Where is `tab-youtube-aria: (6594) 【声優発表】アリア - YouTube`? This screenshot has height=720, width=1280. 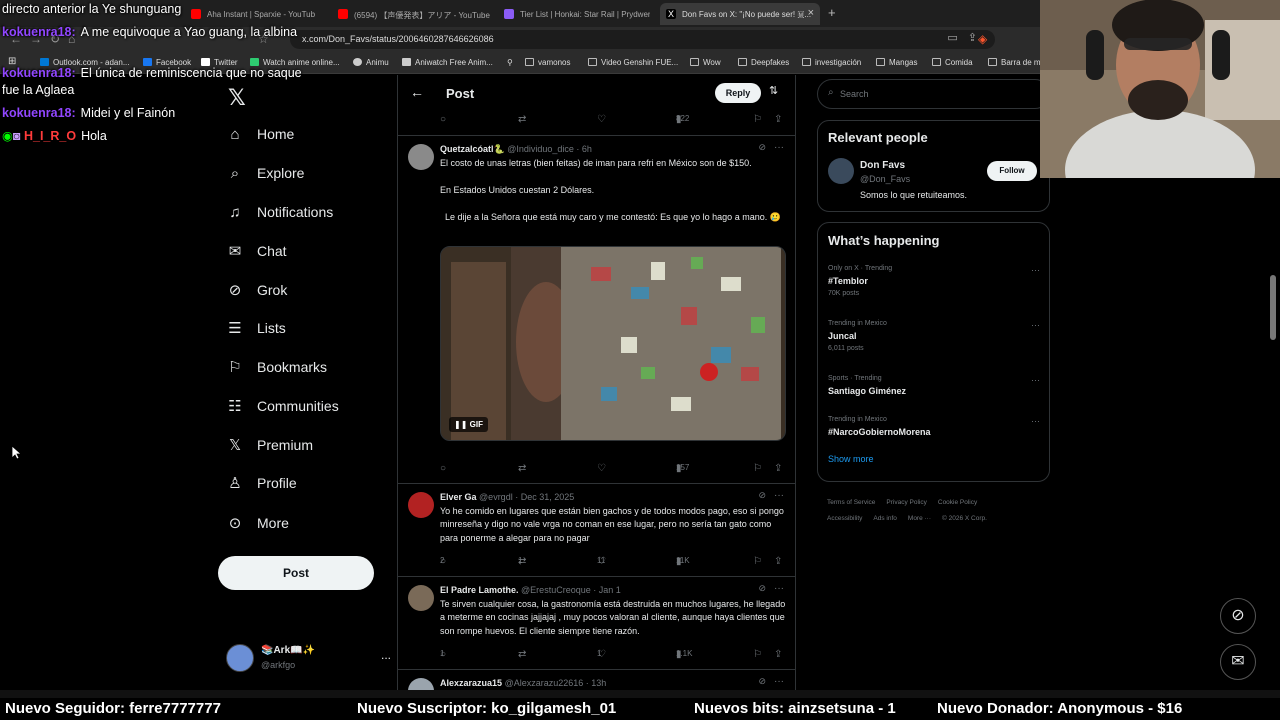
tab-youtube-aria: (6594) 【声優発表】アリア - YouTube is located at coordinates (412, 14).